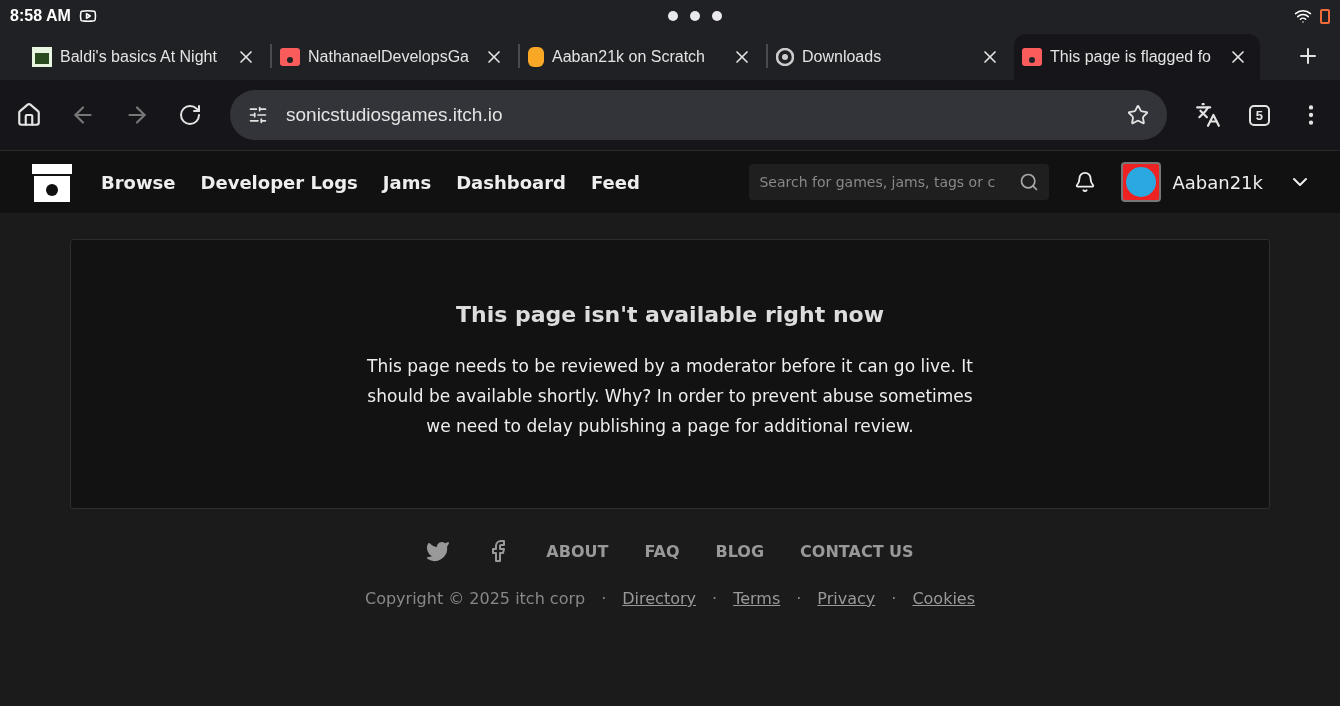 Image resolution: width=1340 pixels, height=706 pixels. I want to click on search-field: Search for games, jams, tags or c, so click(899, 182).